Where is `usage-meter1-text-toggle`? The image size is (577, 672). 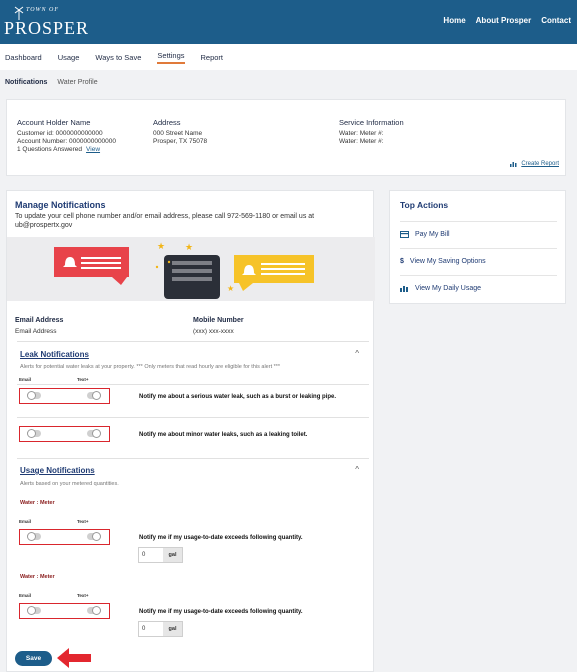 usage-meter1-text-toggle is located at coordinates (94, 536).